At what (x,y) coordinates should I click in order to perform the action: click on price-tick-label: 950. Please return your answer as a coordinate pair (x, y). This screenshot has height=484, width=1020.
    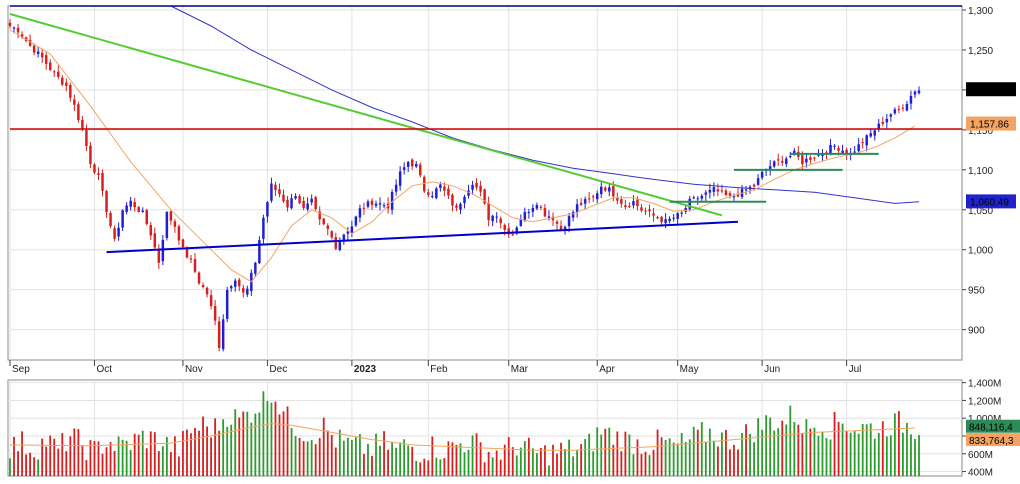
    Looking at the image, I should click on (976, 291).